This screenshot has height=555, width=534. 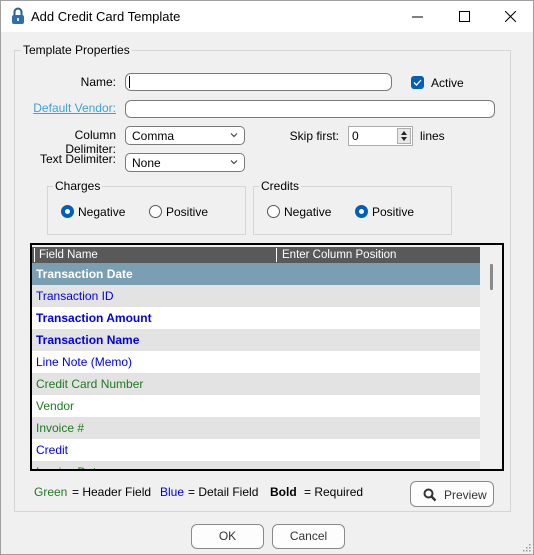 I want to click on legend-bold-desc: = Required, so click(x=334, y=492).